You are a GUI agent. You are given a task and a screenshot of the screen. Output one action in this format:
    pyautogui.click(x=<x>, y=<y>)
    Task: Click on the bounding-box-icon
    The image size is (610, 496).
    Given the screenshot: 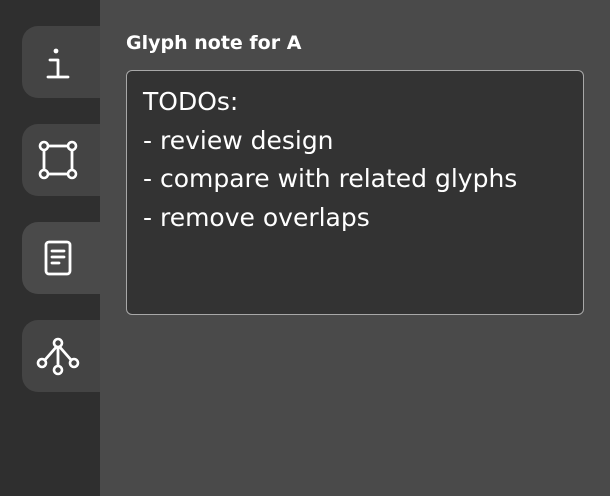 What is the action you would take?
    pyautogui.click(x=58, y=160)
    